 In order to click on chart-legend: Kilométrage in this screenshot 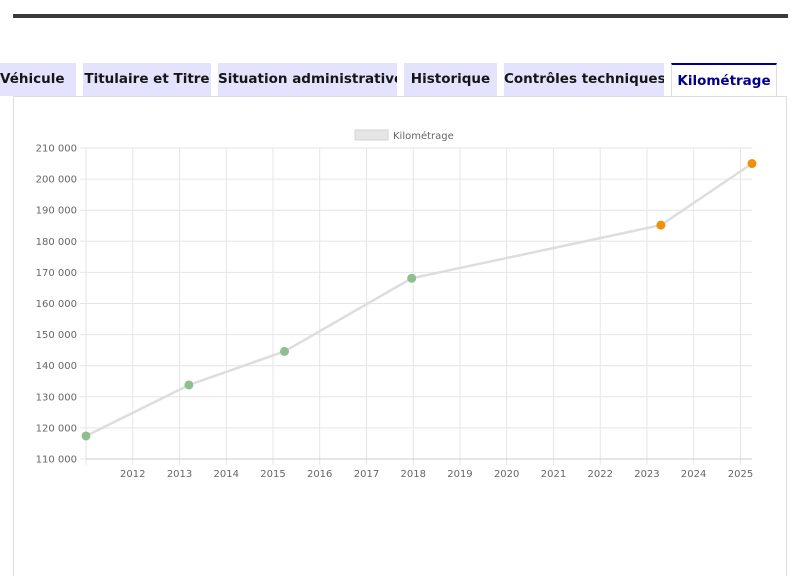, I will do `click(404, 135)`.